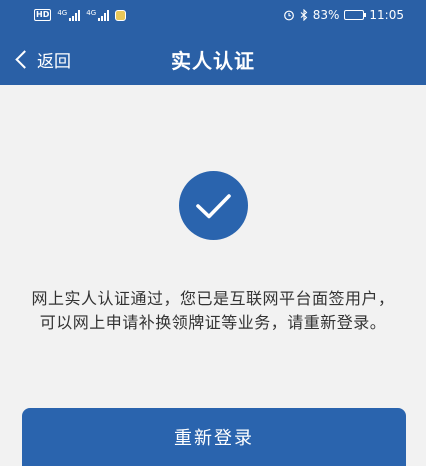  What do you see at coordinates (43, 15) in the screenshot?
I see `hd-badge: HD` at bounding box center [43, 15].